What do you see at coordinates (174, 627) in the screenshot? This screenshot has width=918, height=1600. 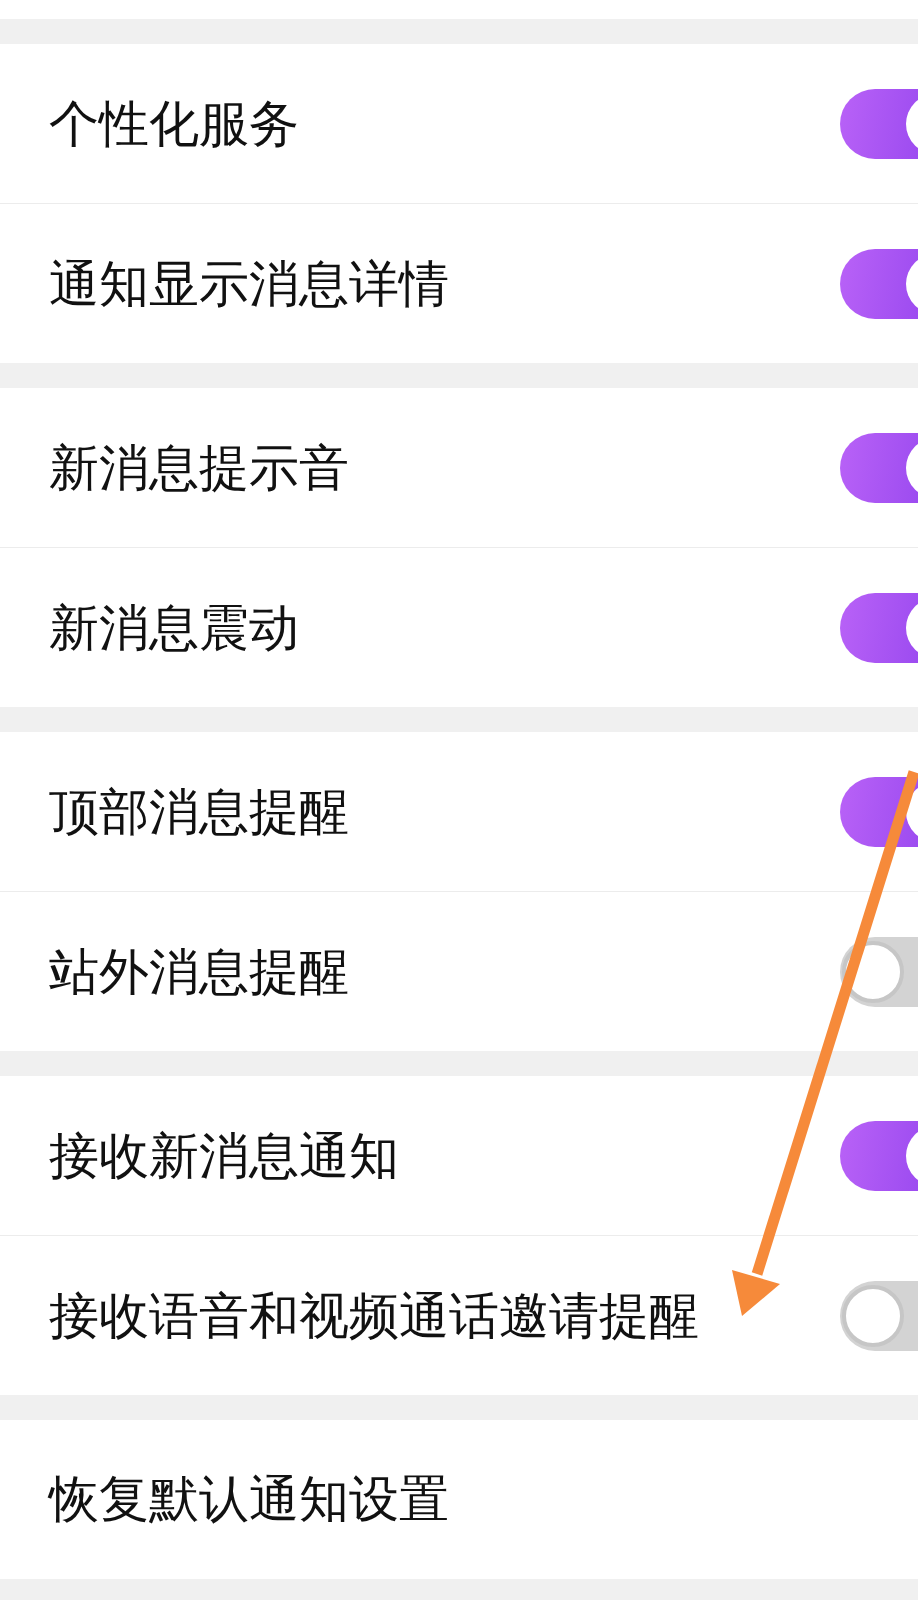 I see `setting-label: 新消息震动` at bounding box center [174, 627].